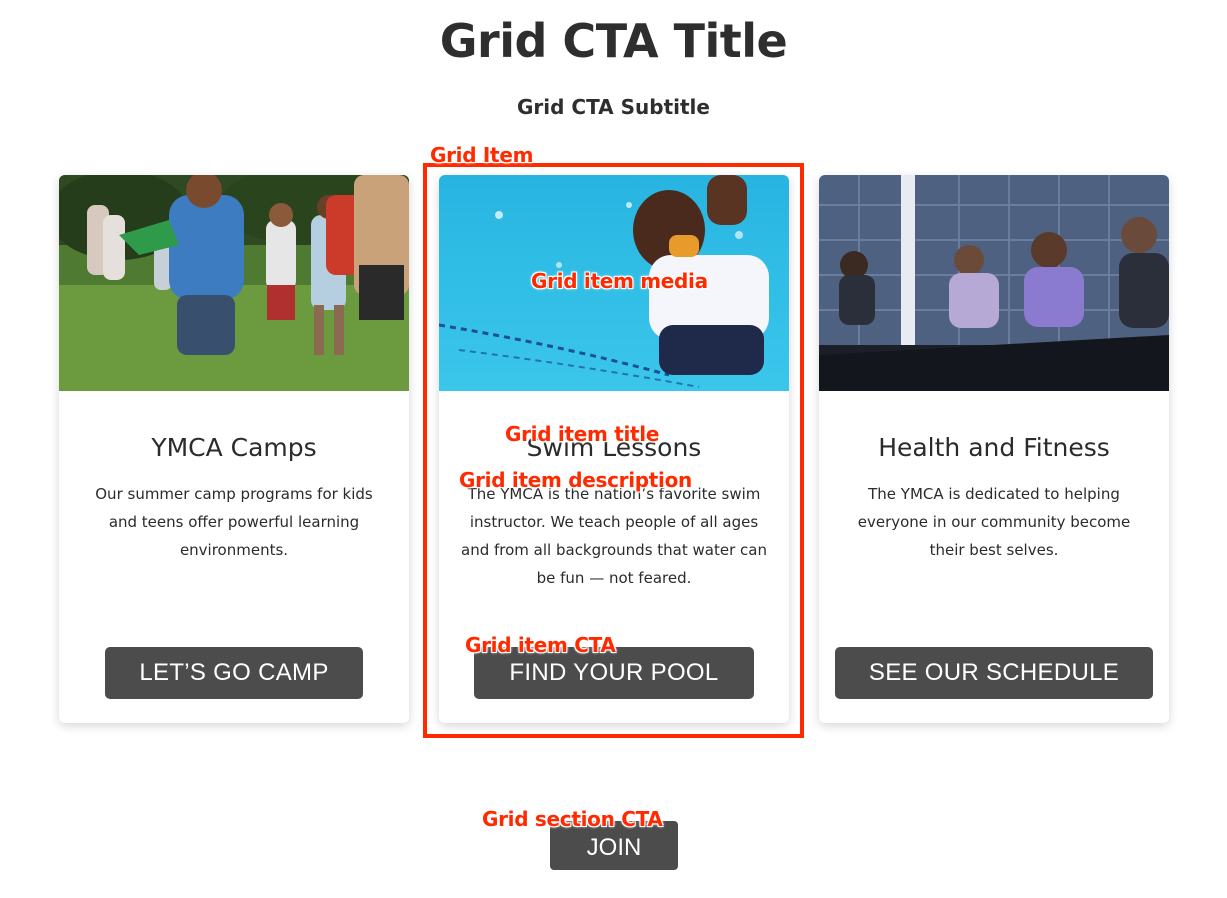 This screenshot has width=1227, height=898. What do you see at coordinates (482, 155) in the screenshot?
I see `annotation-grid-item: Grid Item` at bounding box center [482, 155].